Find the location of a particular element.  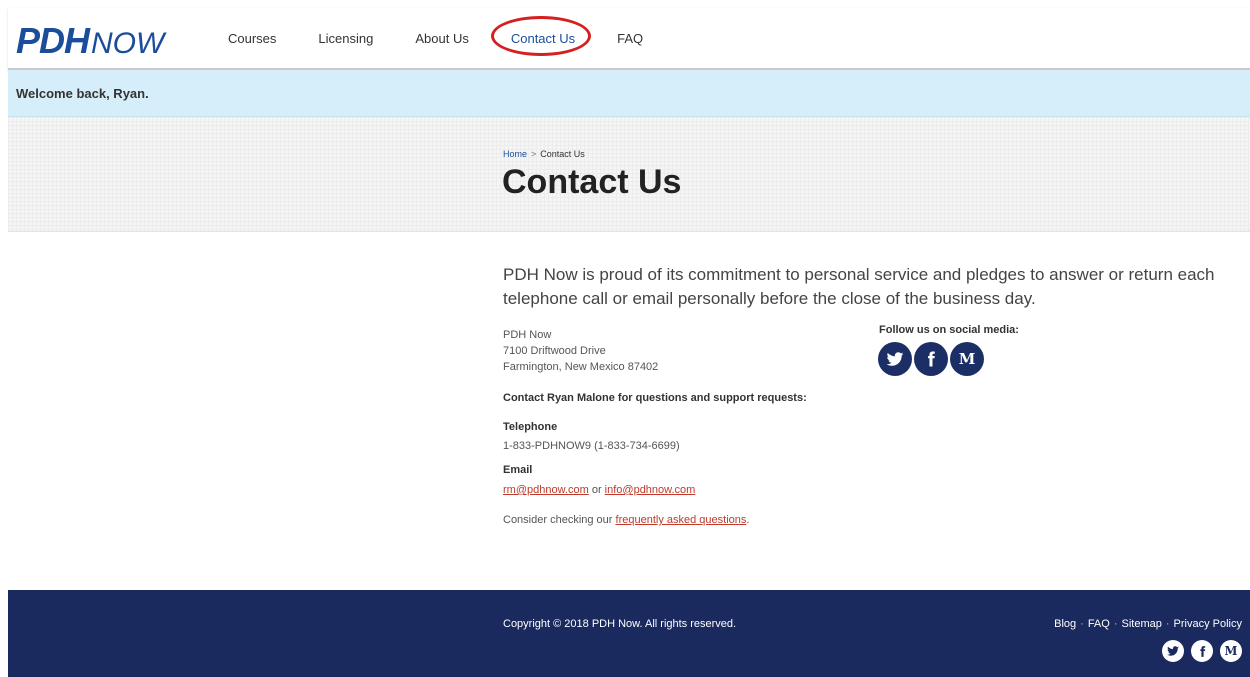

breadcrumb-home: Home is located at coordinates (515, 154).